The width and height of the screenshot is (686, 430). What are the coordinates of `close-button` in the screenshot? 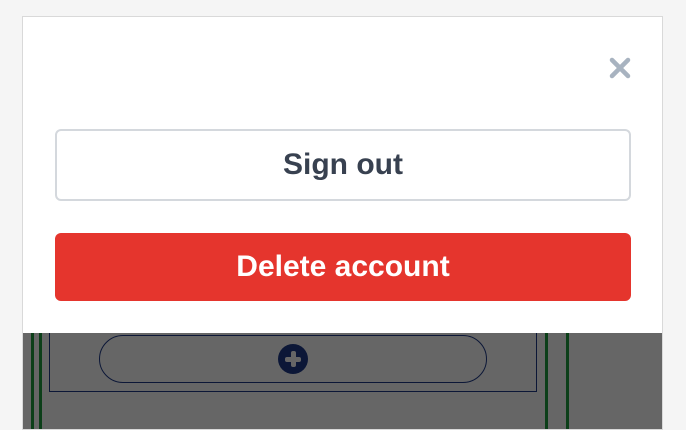 It's located at (620, 68).